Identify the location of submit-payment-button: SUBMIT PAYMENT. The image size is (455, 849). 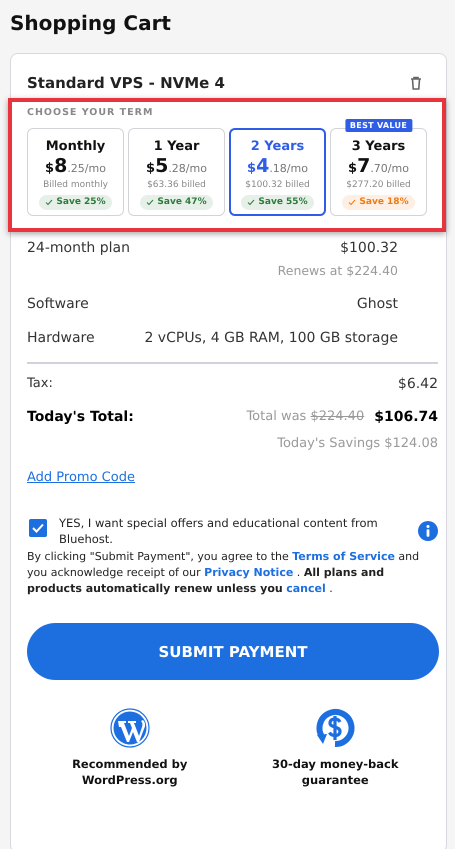
(233, 651).